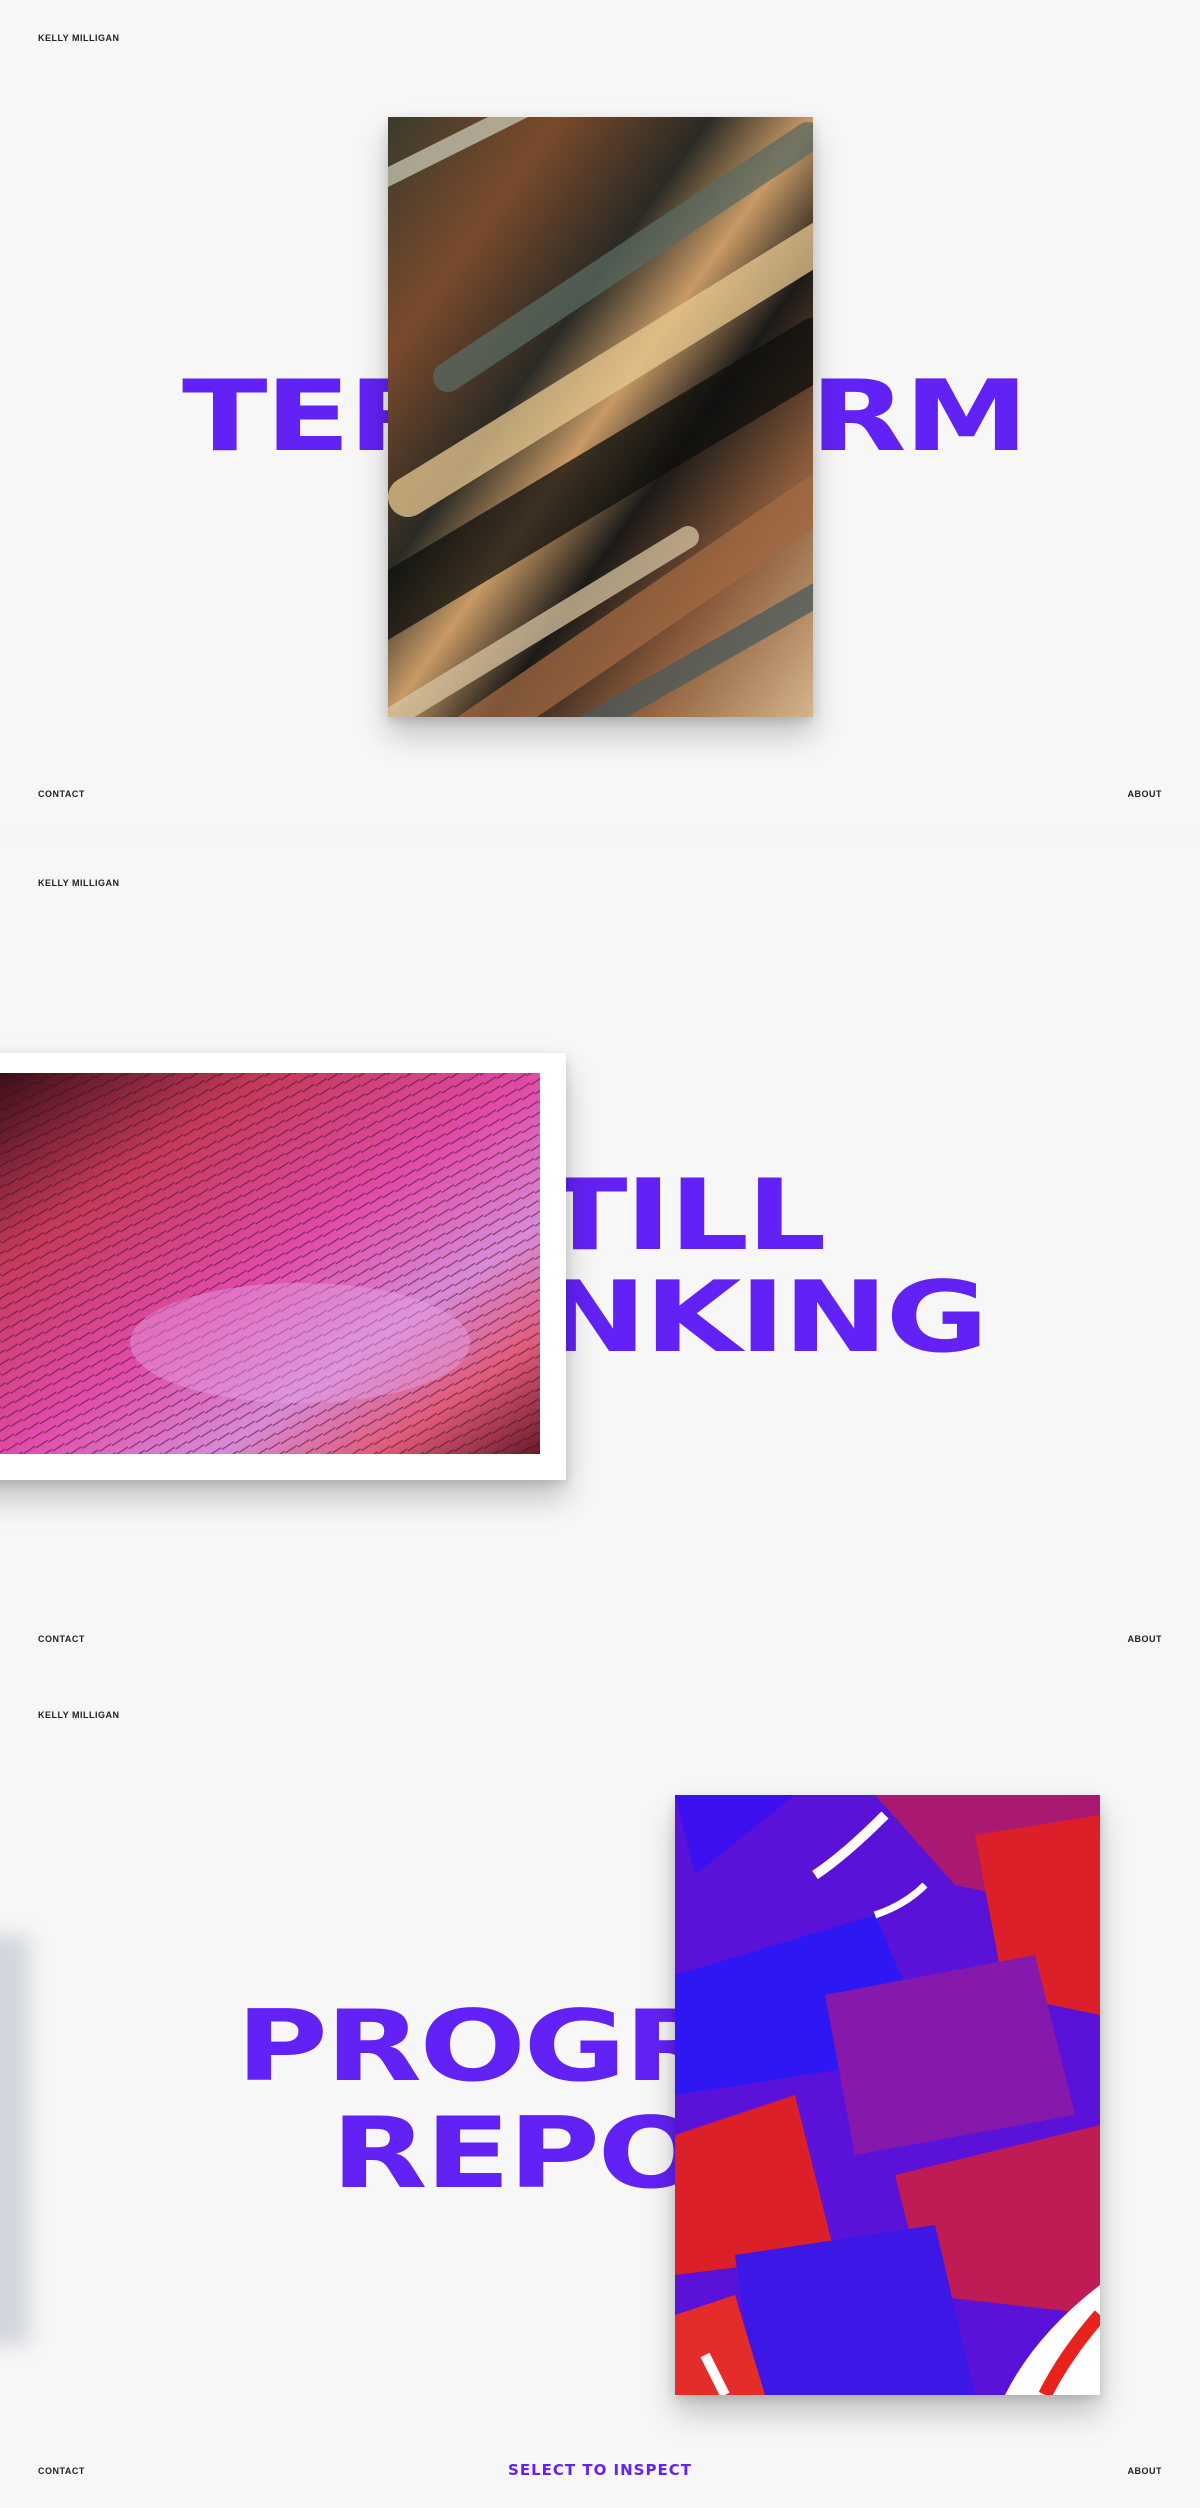  I want to click on slide-title-line-1: PROGR, so click(478, 2047).